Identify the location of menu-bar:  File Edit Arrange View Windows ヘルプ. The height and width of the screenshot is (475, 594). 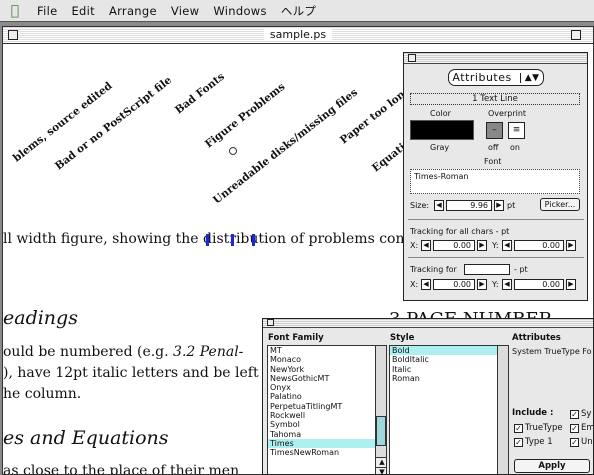
(297, 11).